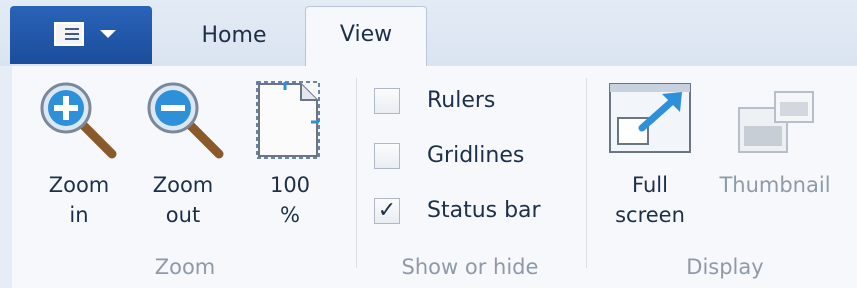 The height and width of the screenshot is (288, 857). Describe the element at coordinates (185, 120) in the screenshot. I see `zoom-out-icon` at that location.